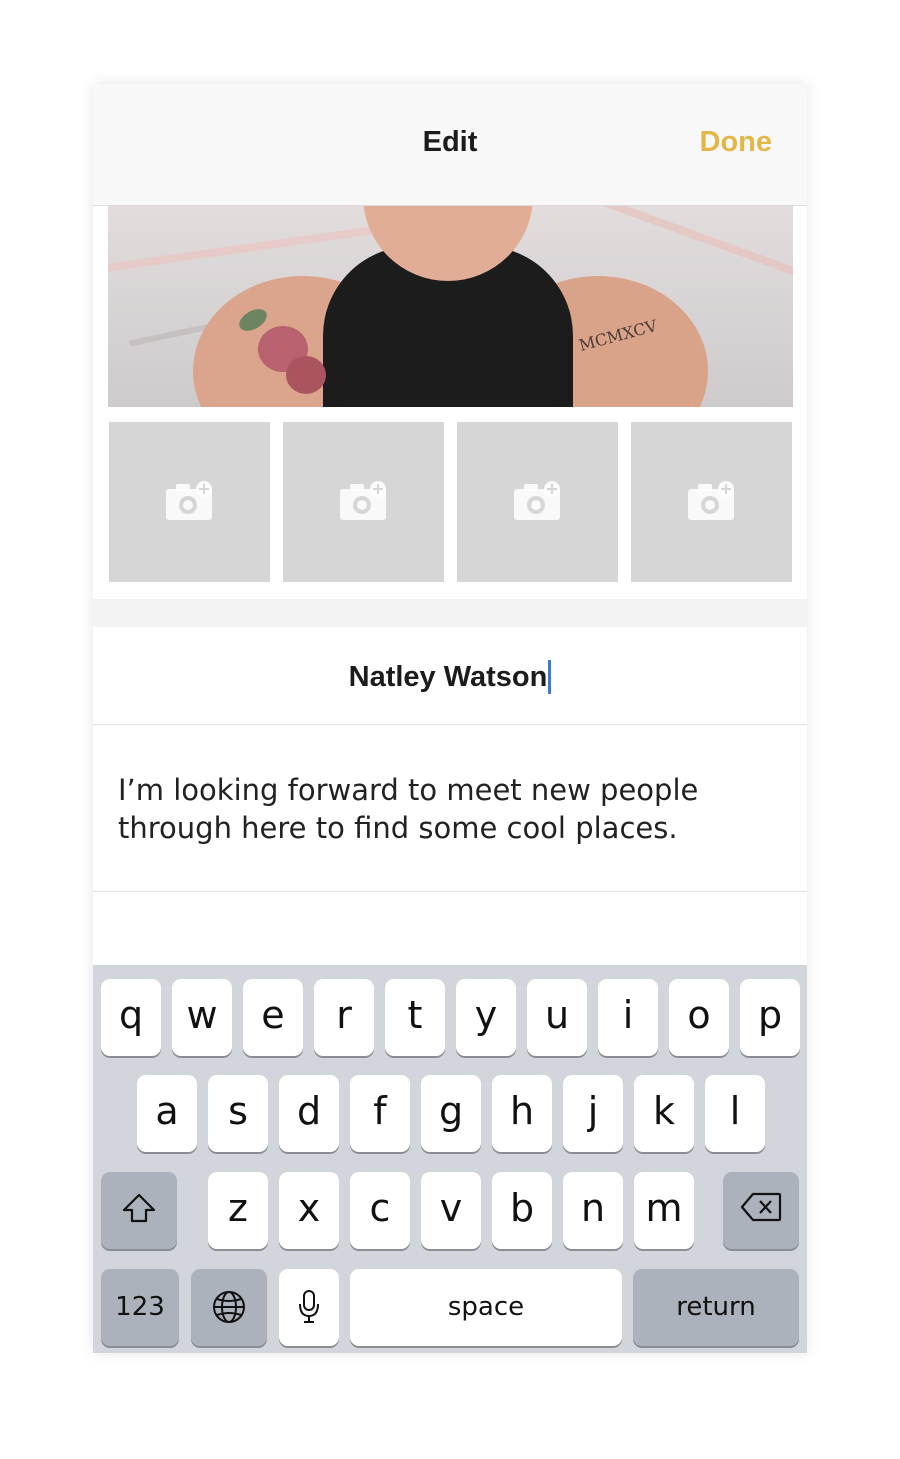 This screenshot has height=1459, width=900. I want to click on globe-icon, so click(229, 1307).